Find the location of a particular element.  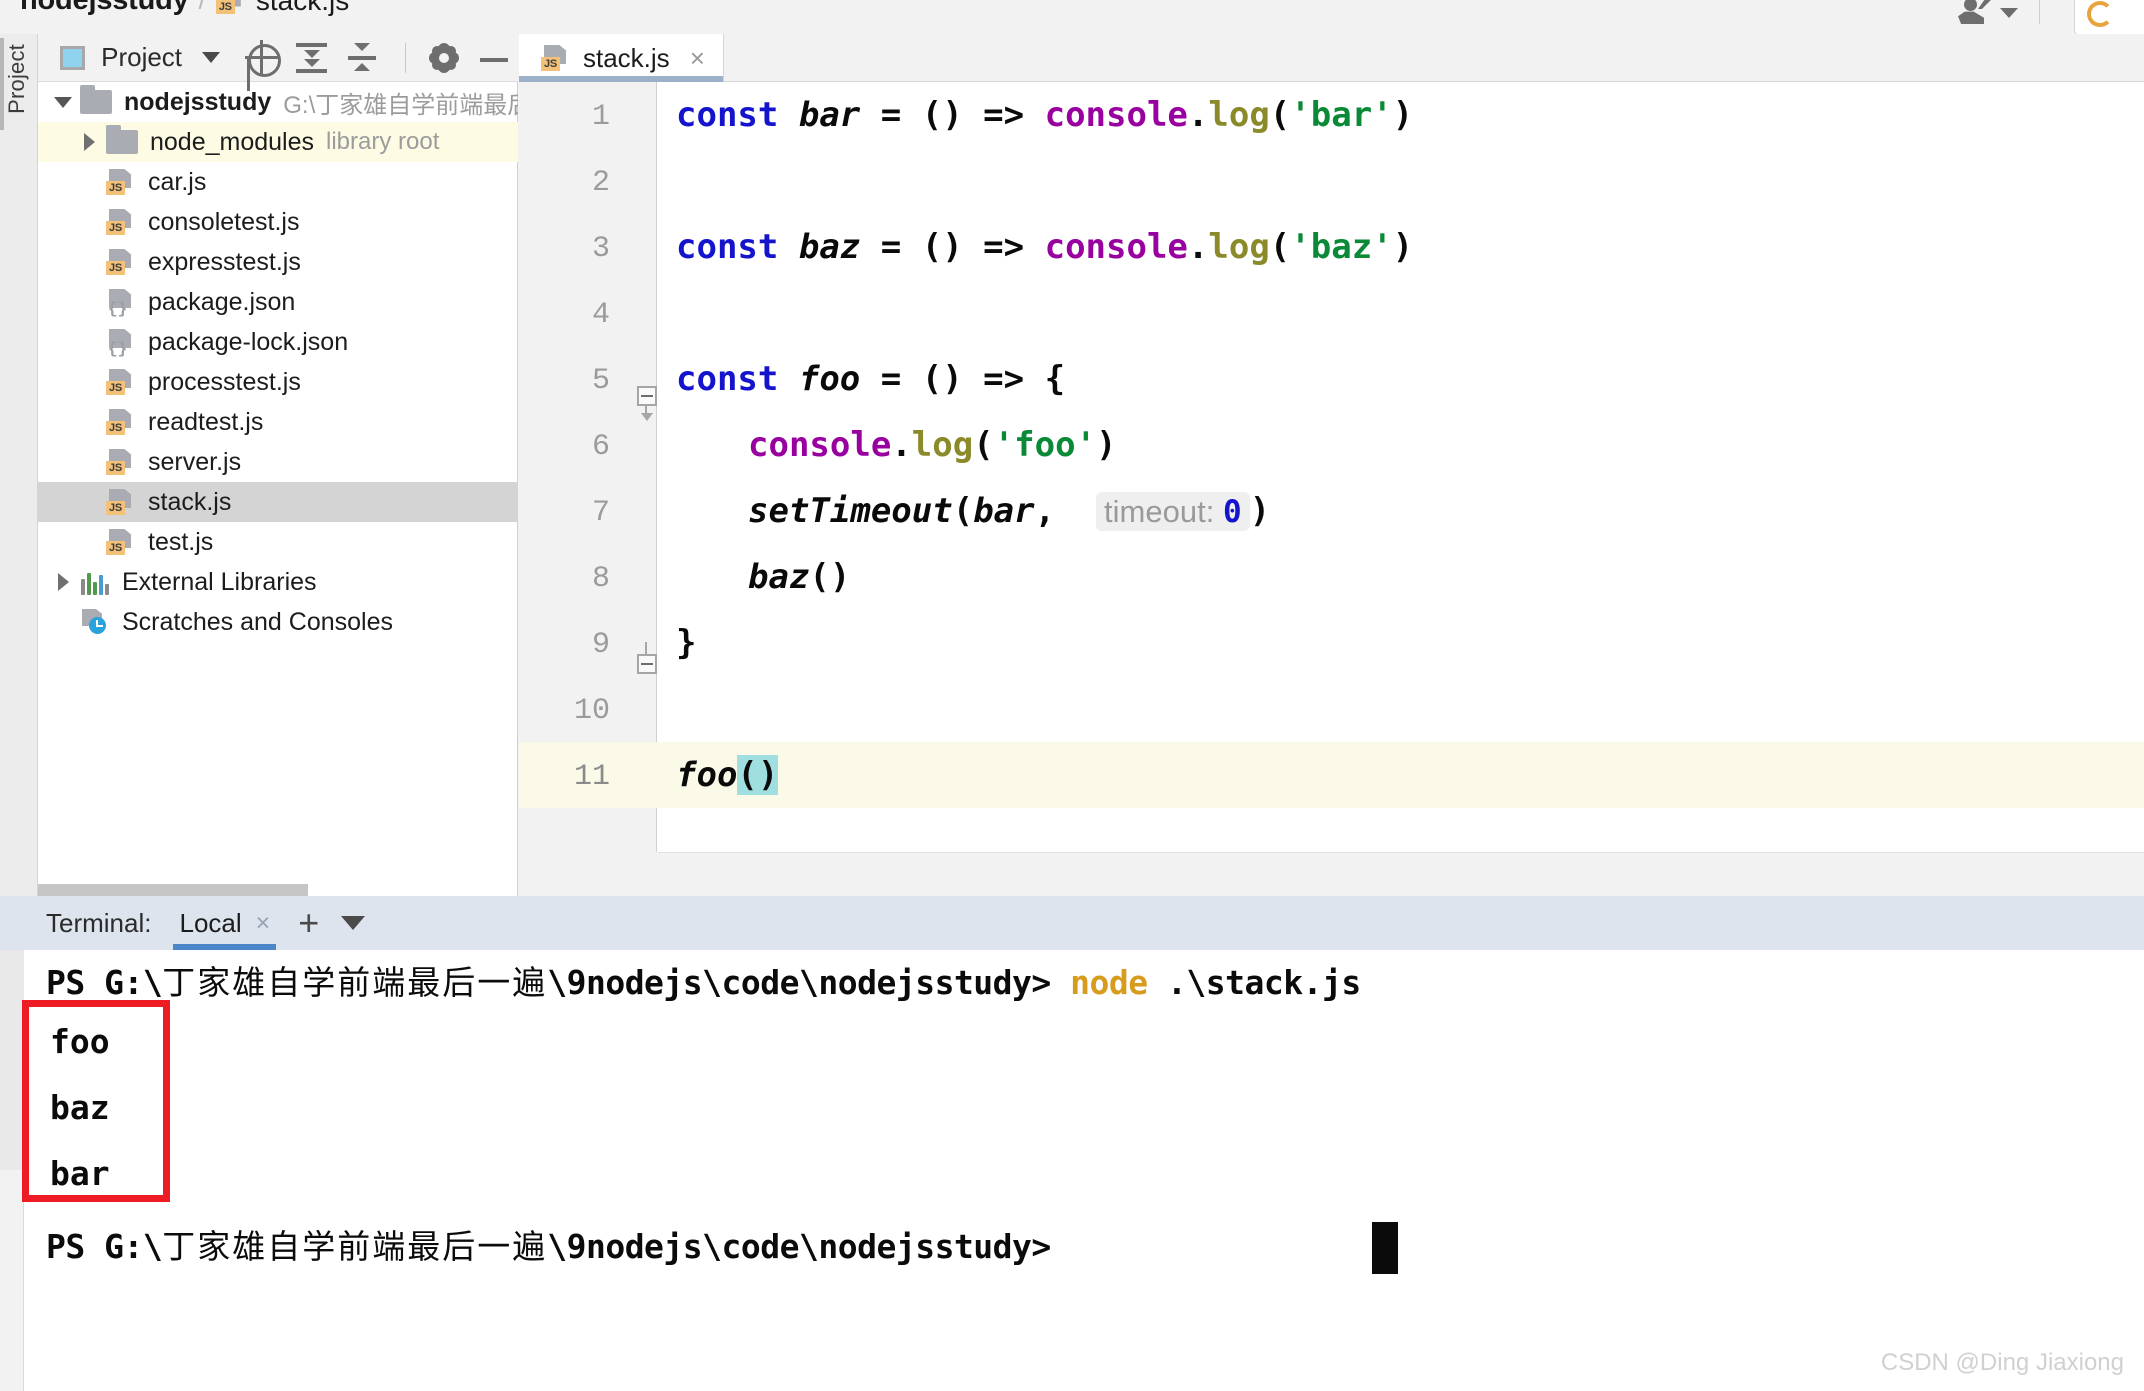

terminal-cursor is located at coordinates (1385, 1248).